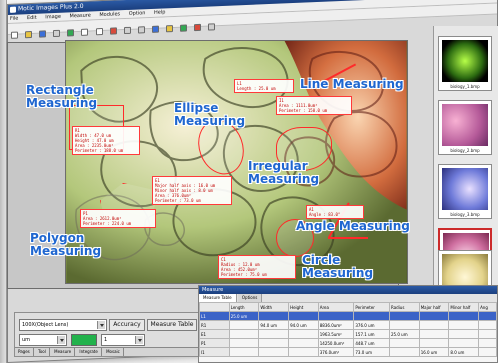 The image size is (498, 363). Describe the element at coordinates (127, 325) in the screenshot. I see `accuracy-button: Accuracy` at that location.